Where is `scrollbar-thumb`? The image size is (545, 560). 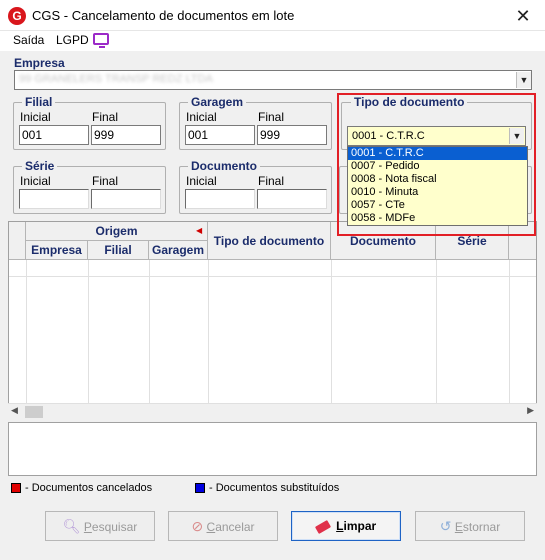
scrollbar-thumb is located at coordinates (34, 412).